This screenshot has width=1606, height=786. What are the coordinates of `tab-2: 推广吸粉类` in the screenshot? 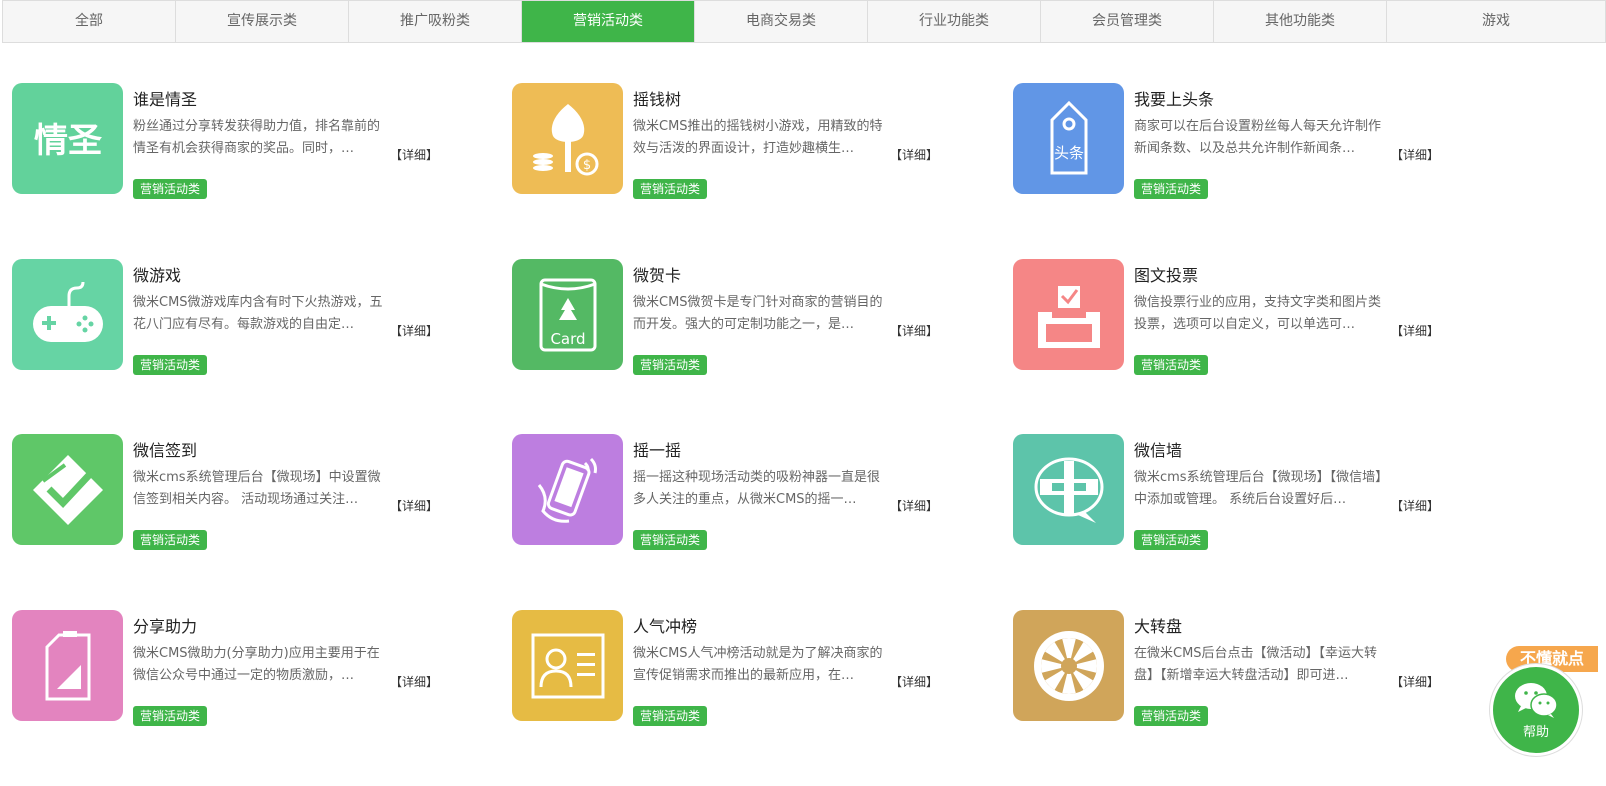 It's located at (435, 21).